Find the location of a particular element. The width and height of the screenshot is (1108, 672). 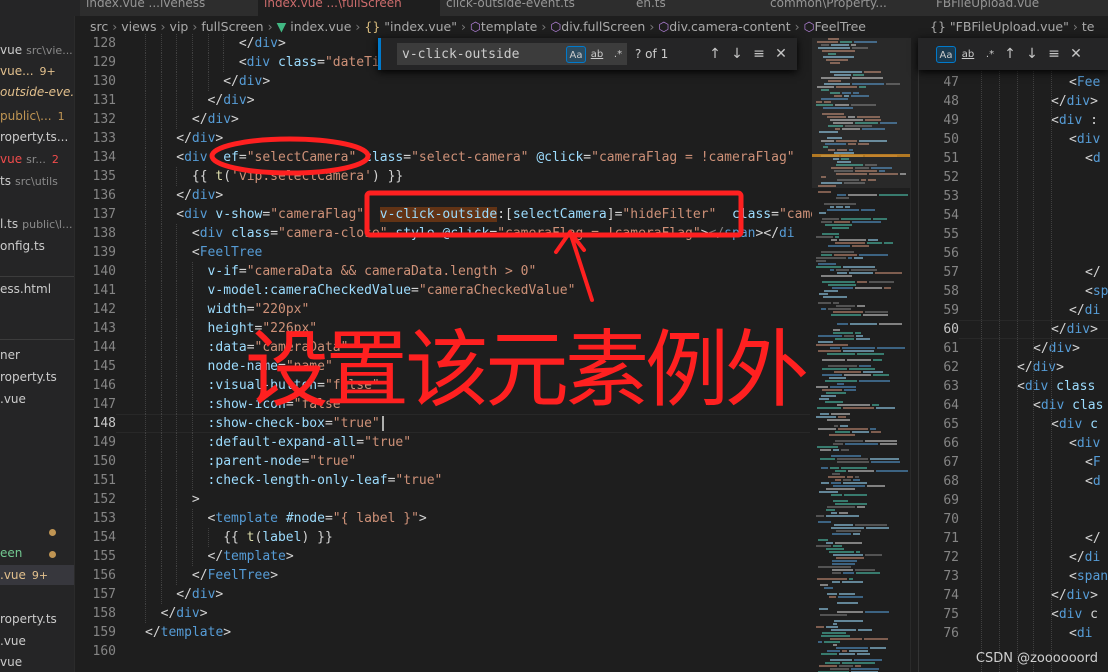

code-line: <F is located at coordinates (1093, 462).